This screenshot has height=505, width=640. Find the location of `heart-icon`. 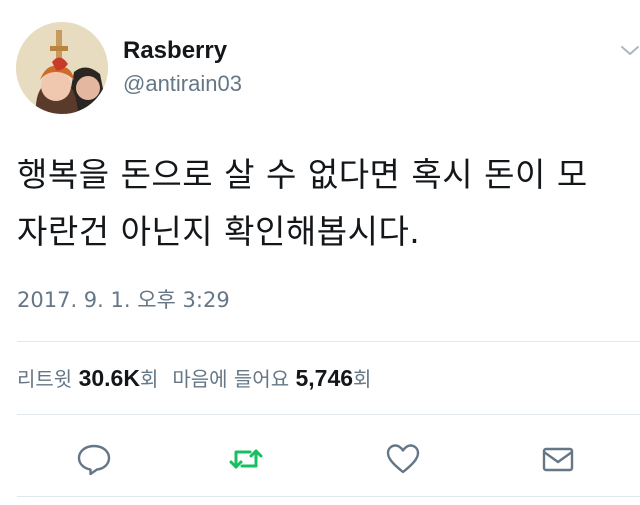

heart-icon is located at coordinates (403, 459).